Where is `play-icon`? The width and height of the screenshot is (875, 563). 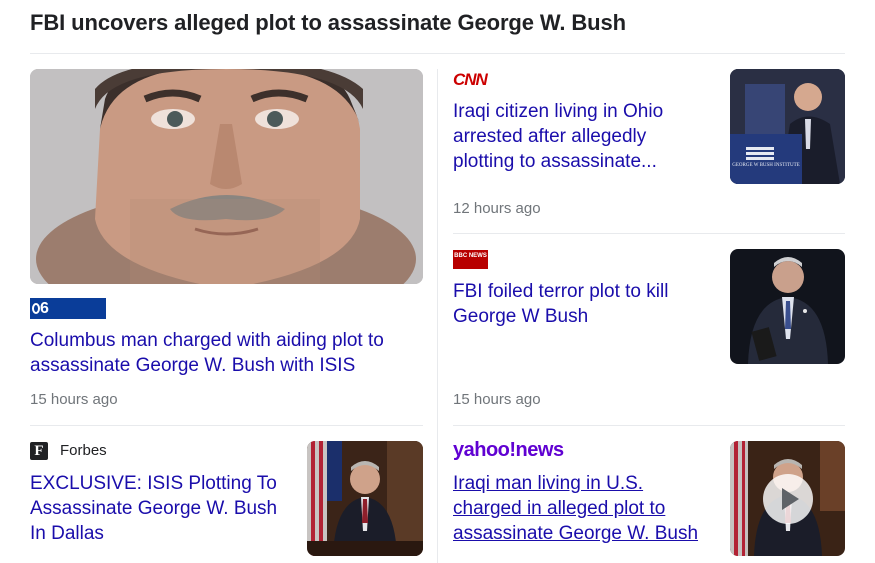
play-icon is located at coordinates (788, 499).